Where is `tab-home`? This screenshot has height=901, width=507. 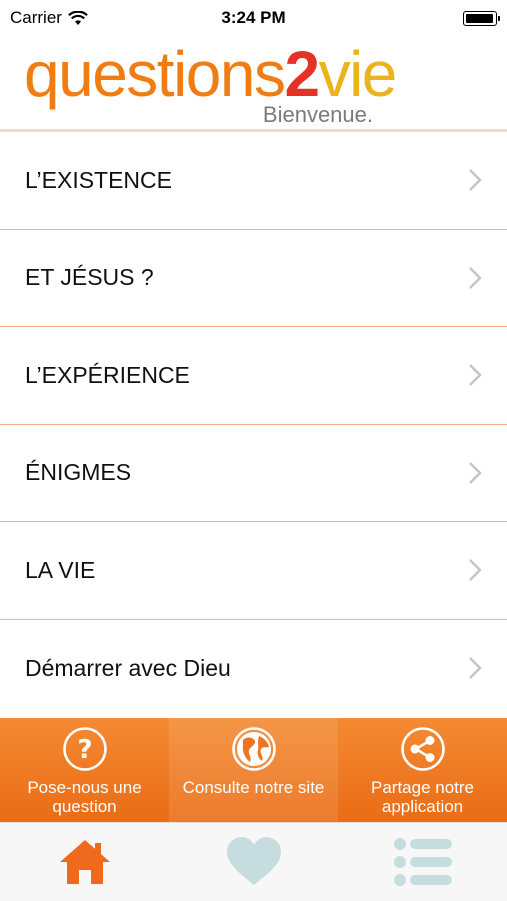
tab-home is located at coordinates (84, 862).